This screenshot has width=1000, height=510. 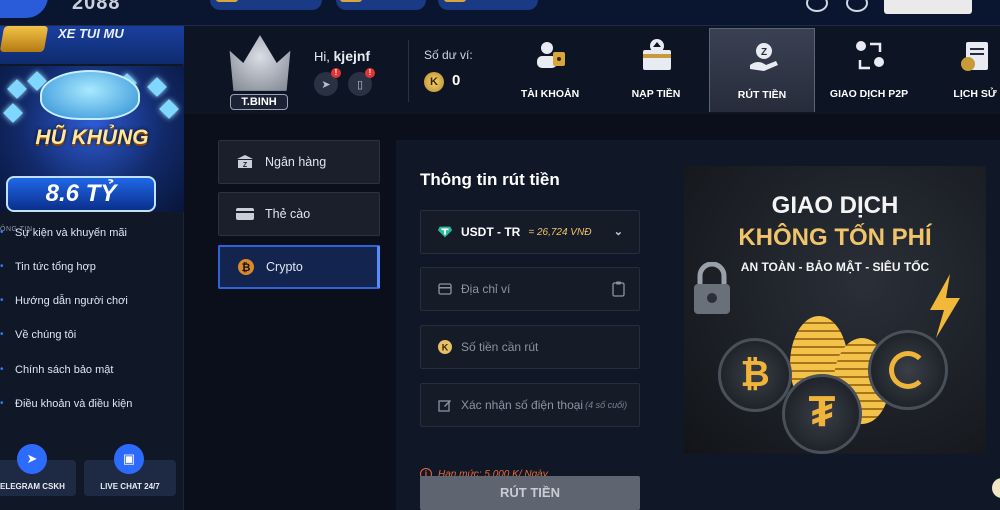 I want to click on chat-icon: ▣, so click(x=129, y=459).